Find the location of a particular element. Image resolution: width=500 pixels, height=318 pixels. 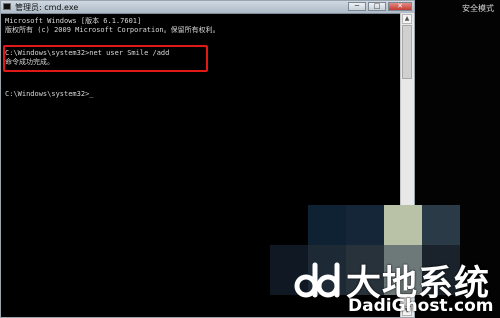

window-titlebar: 管理员: cmd.exe ─ □ ✕ is located at coordinates (207, 7).